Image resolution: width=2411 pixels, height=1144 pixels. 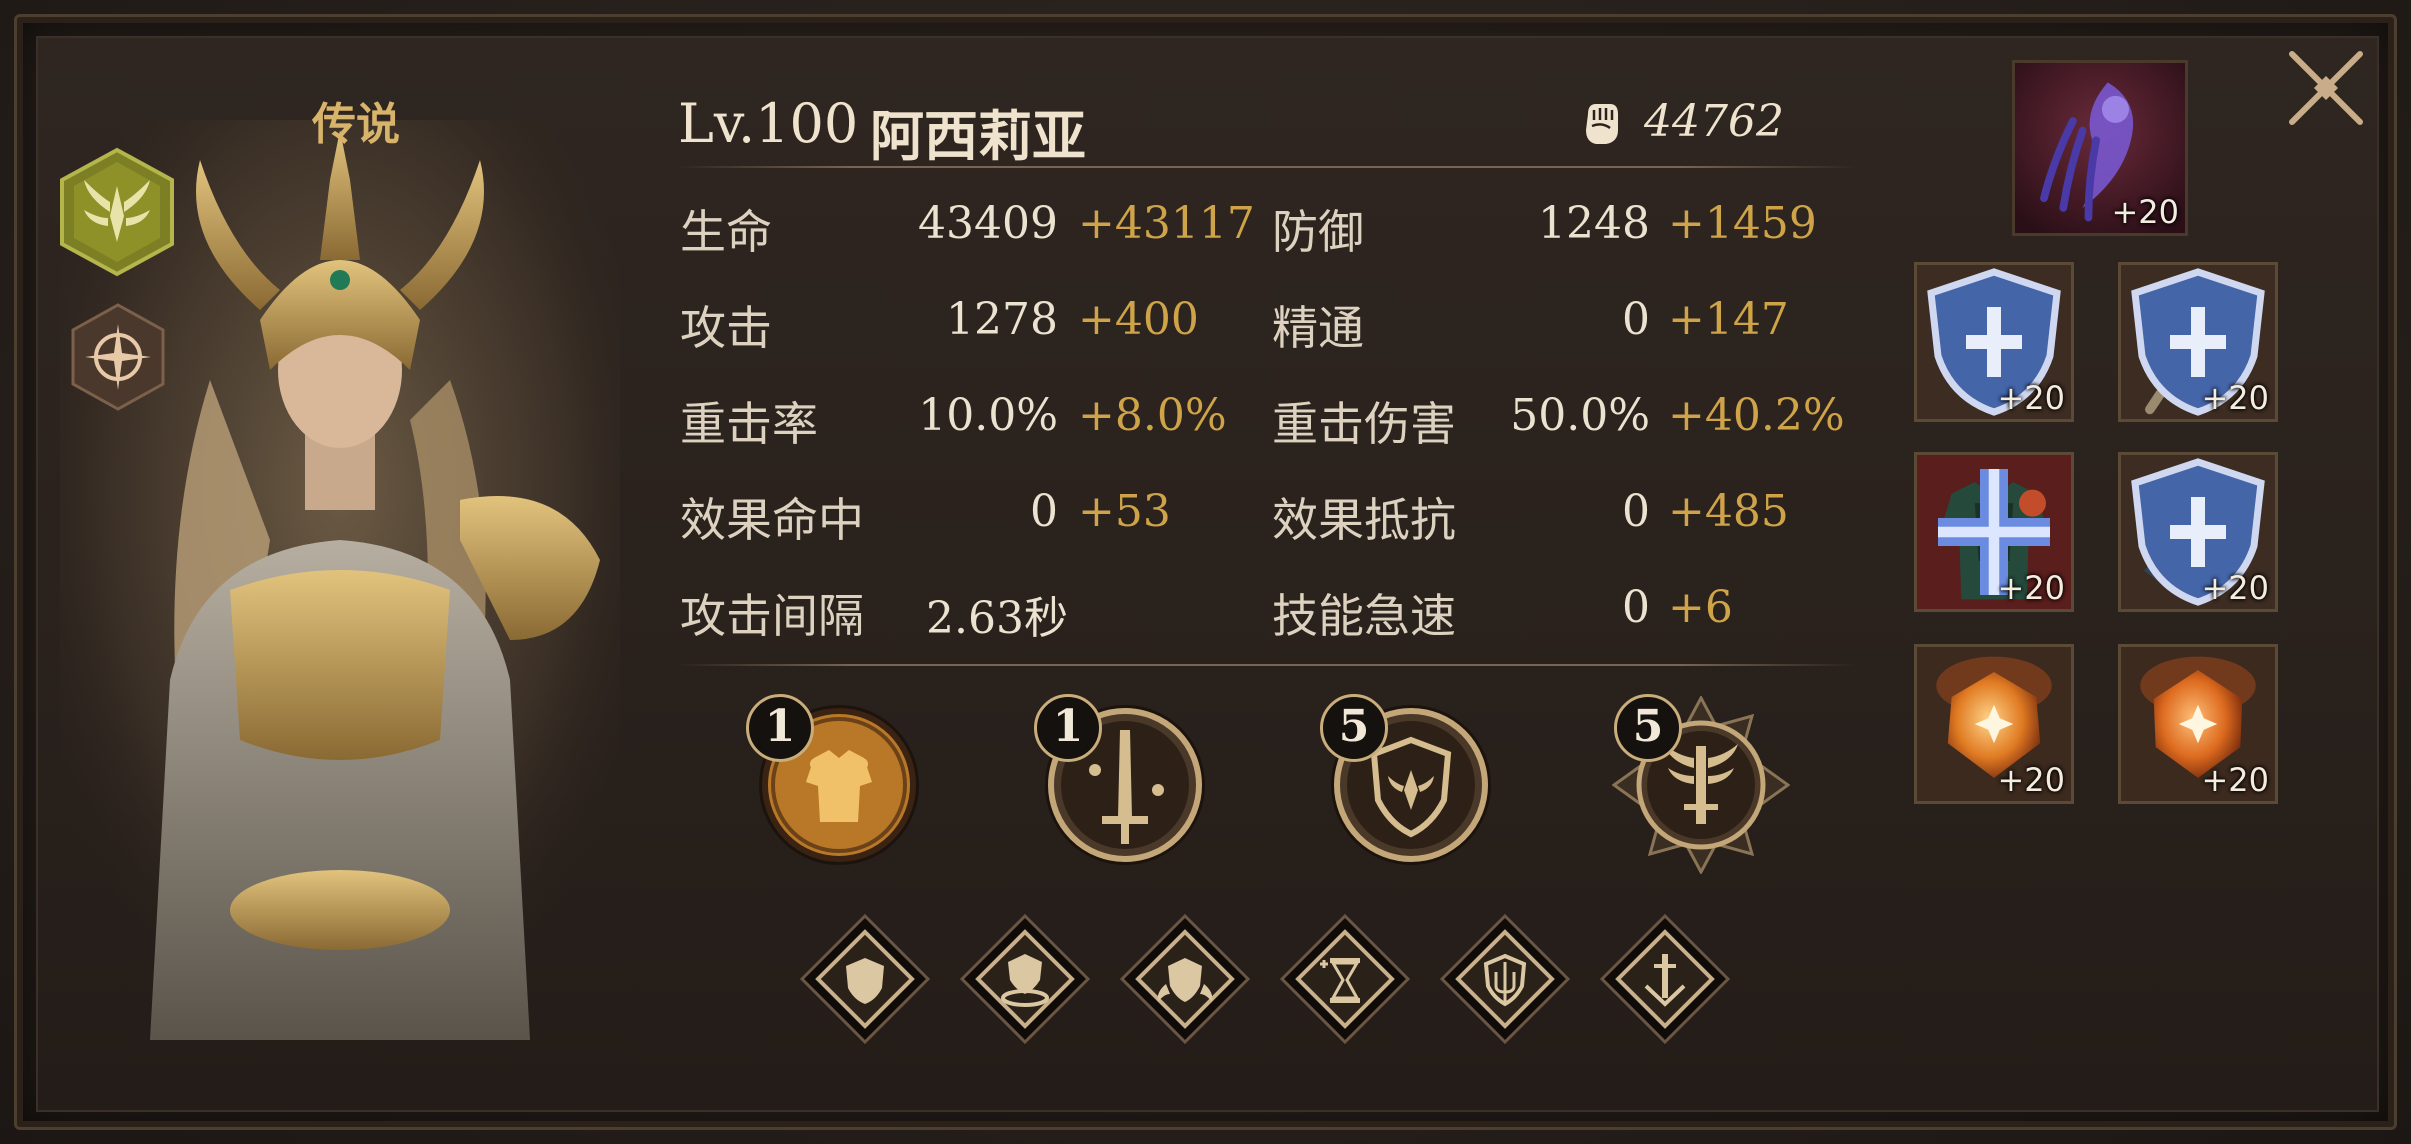 I want to click on stat-label: 效果抵抗, so click(x=1364, y=520).